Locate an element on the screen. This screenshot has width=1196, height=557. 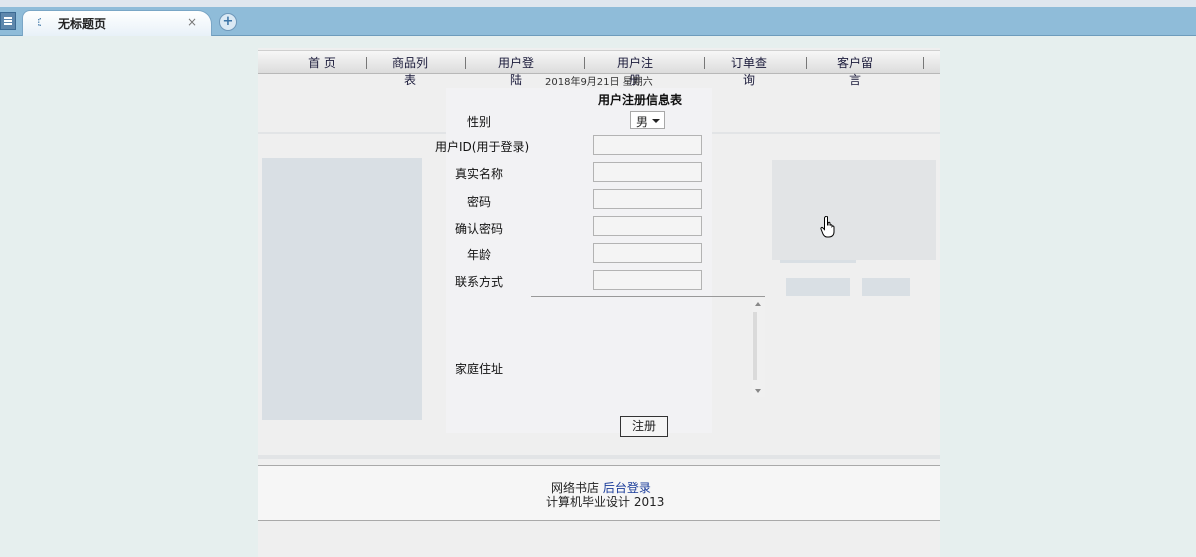
address-textarea is located at coordinates (648, 347).